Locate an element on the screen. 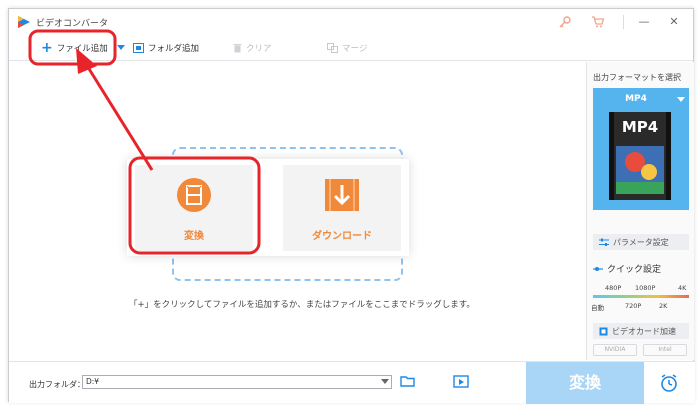 The height and width of the screenshot is (407, 700). add-folder-button: フォルダ追加 is located at coordinates (166, 48).